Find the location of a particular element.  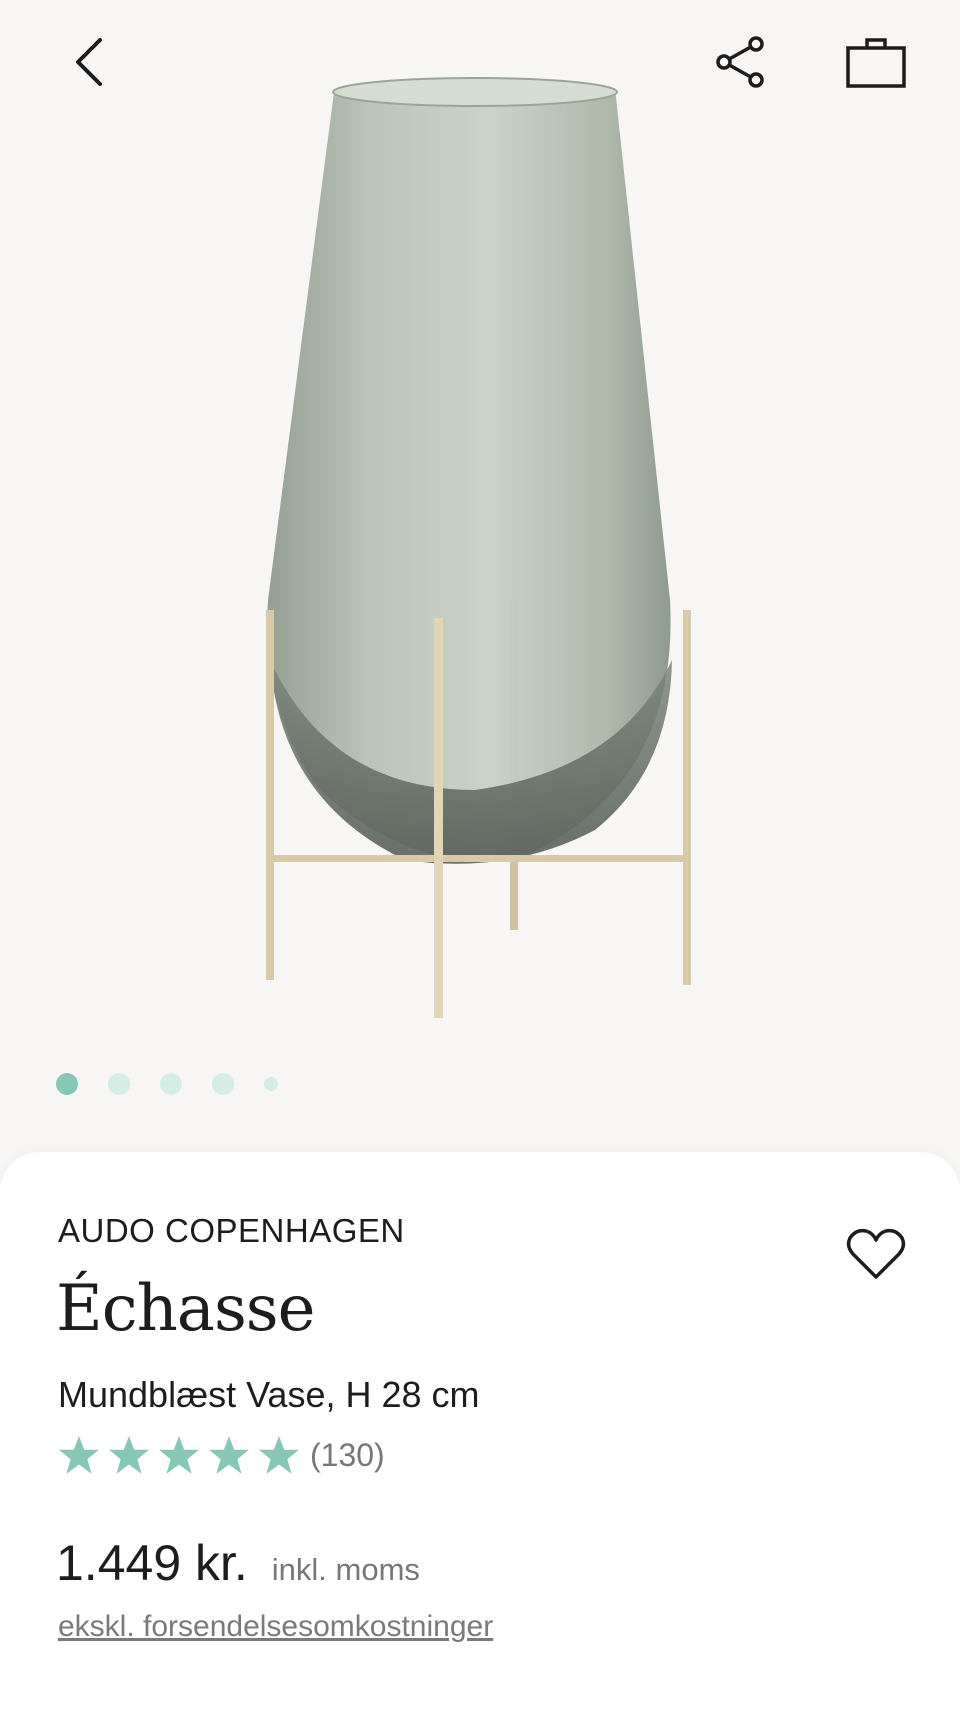

wishlist-button is located at coordinates (876, 1254).